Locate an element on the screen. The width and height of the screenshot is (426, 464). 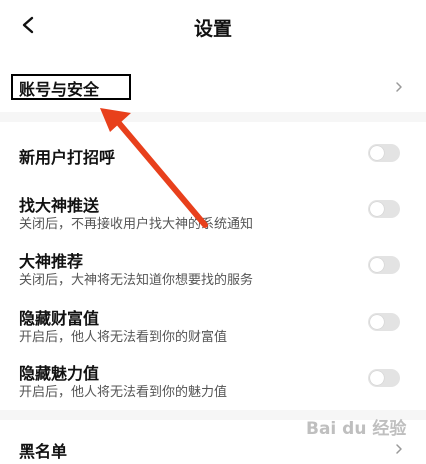
greet-new-user-toggle is located at coordinates (384, 153).